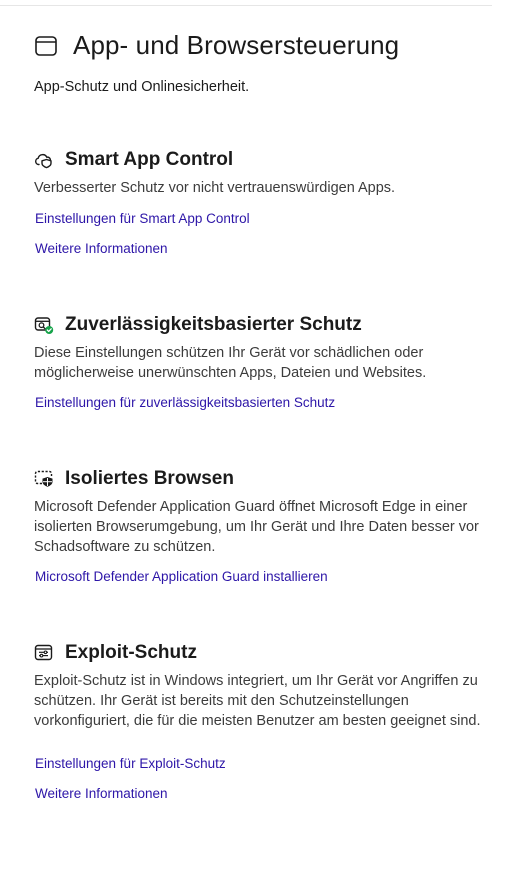  What do you see at coordinates (44, 325) in the screenshot?
I see `reputation-check-icon` at bounding box center [44, 325].